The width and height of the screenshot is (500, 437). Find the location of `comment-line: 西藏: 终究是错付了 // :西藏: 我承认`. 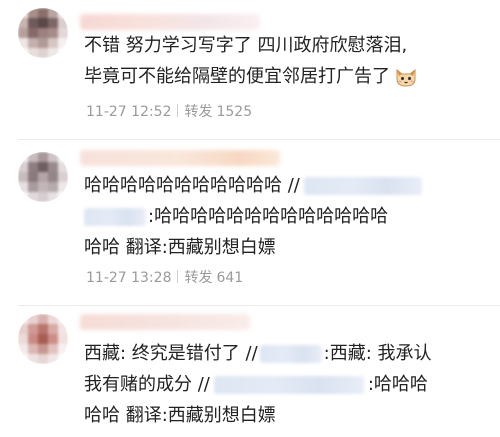

comment-line: 西藏: 终究是错付了 // :西藏: 我承认 is located at coordinates (284, 353).